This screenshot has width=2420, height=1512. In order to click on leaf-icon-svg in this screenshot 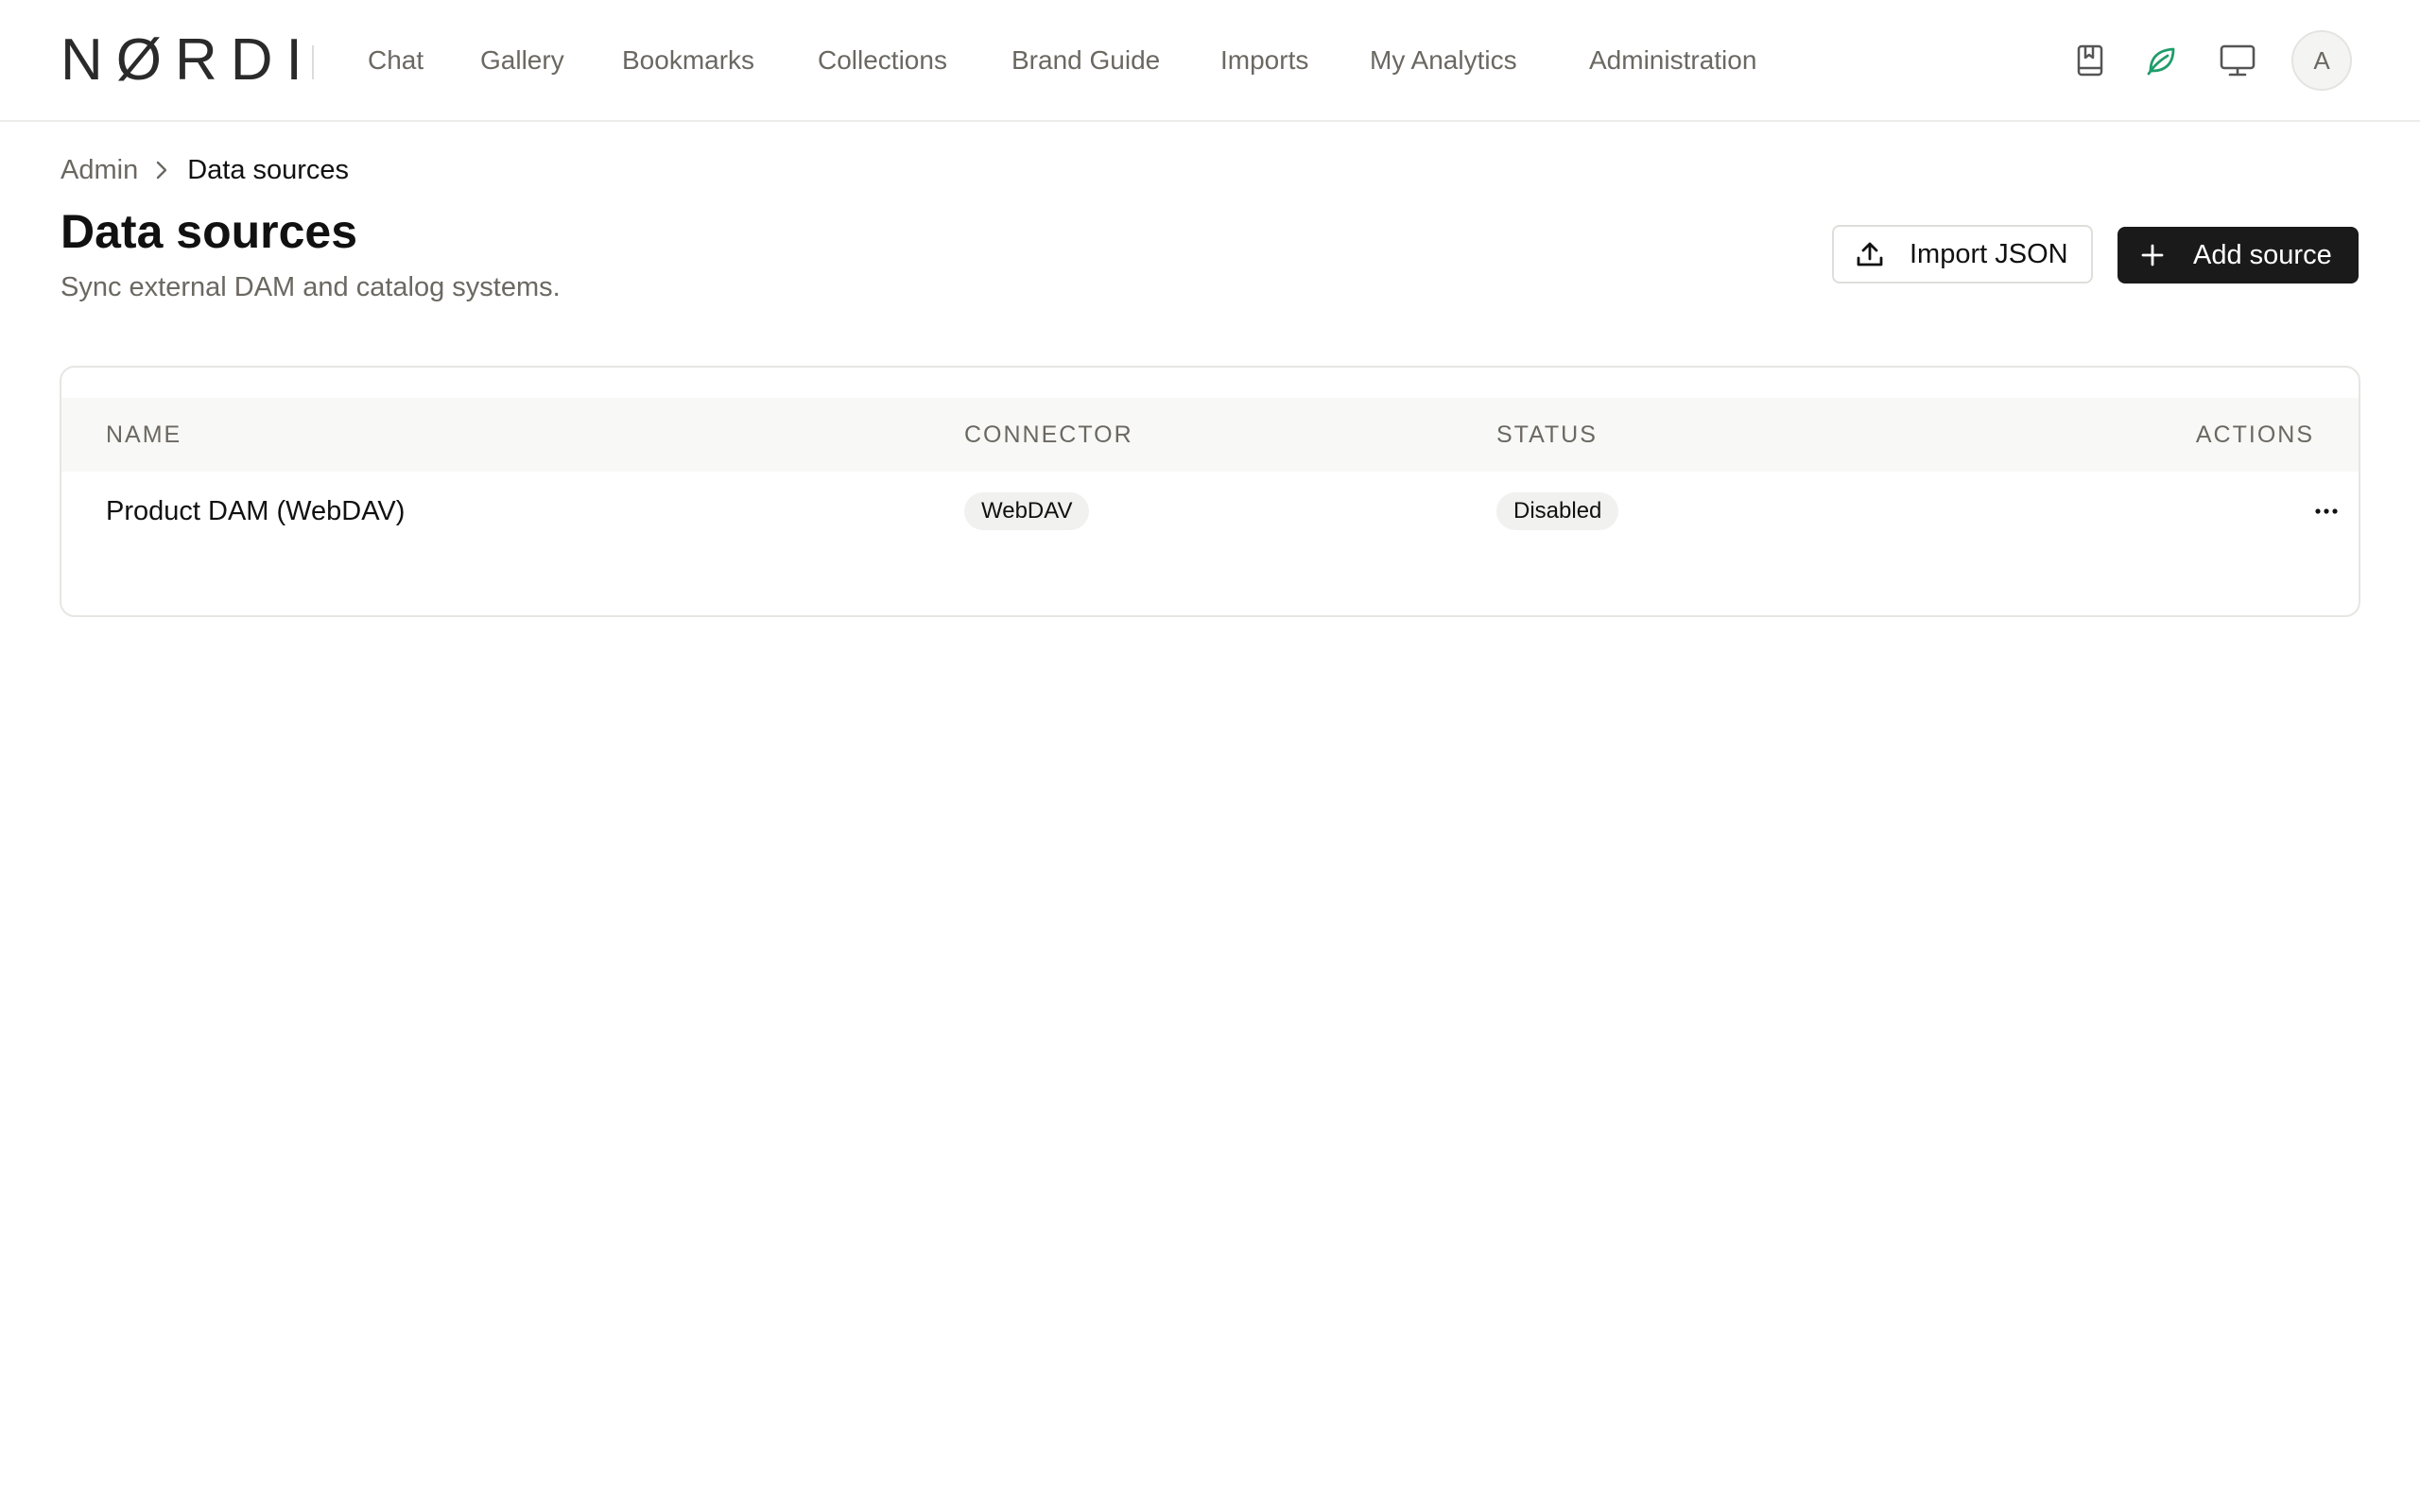, I will do `click(2161, 61)`.